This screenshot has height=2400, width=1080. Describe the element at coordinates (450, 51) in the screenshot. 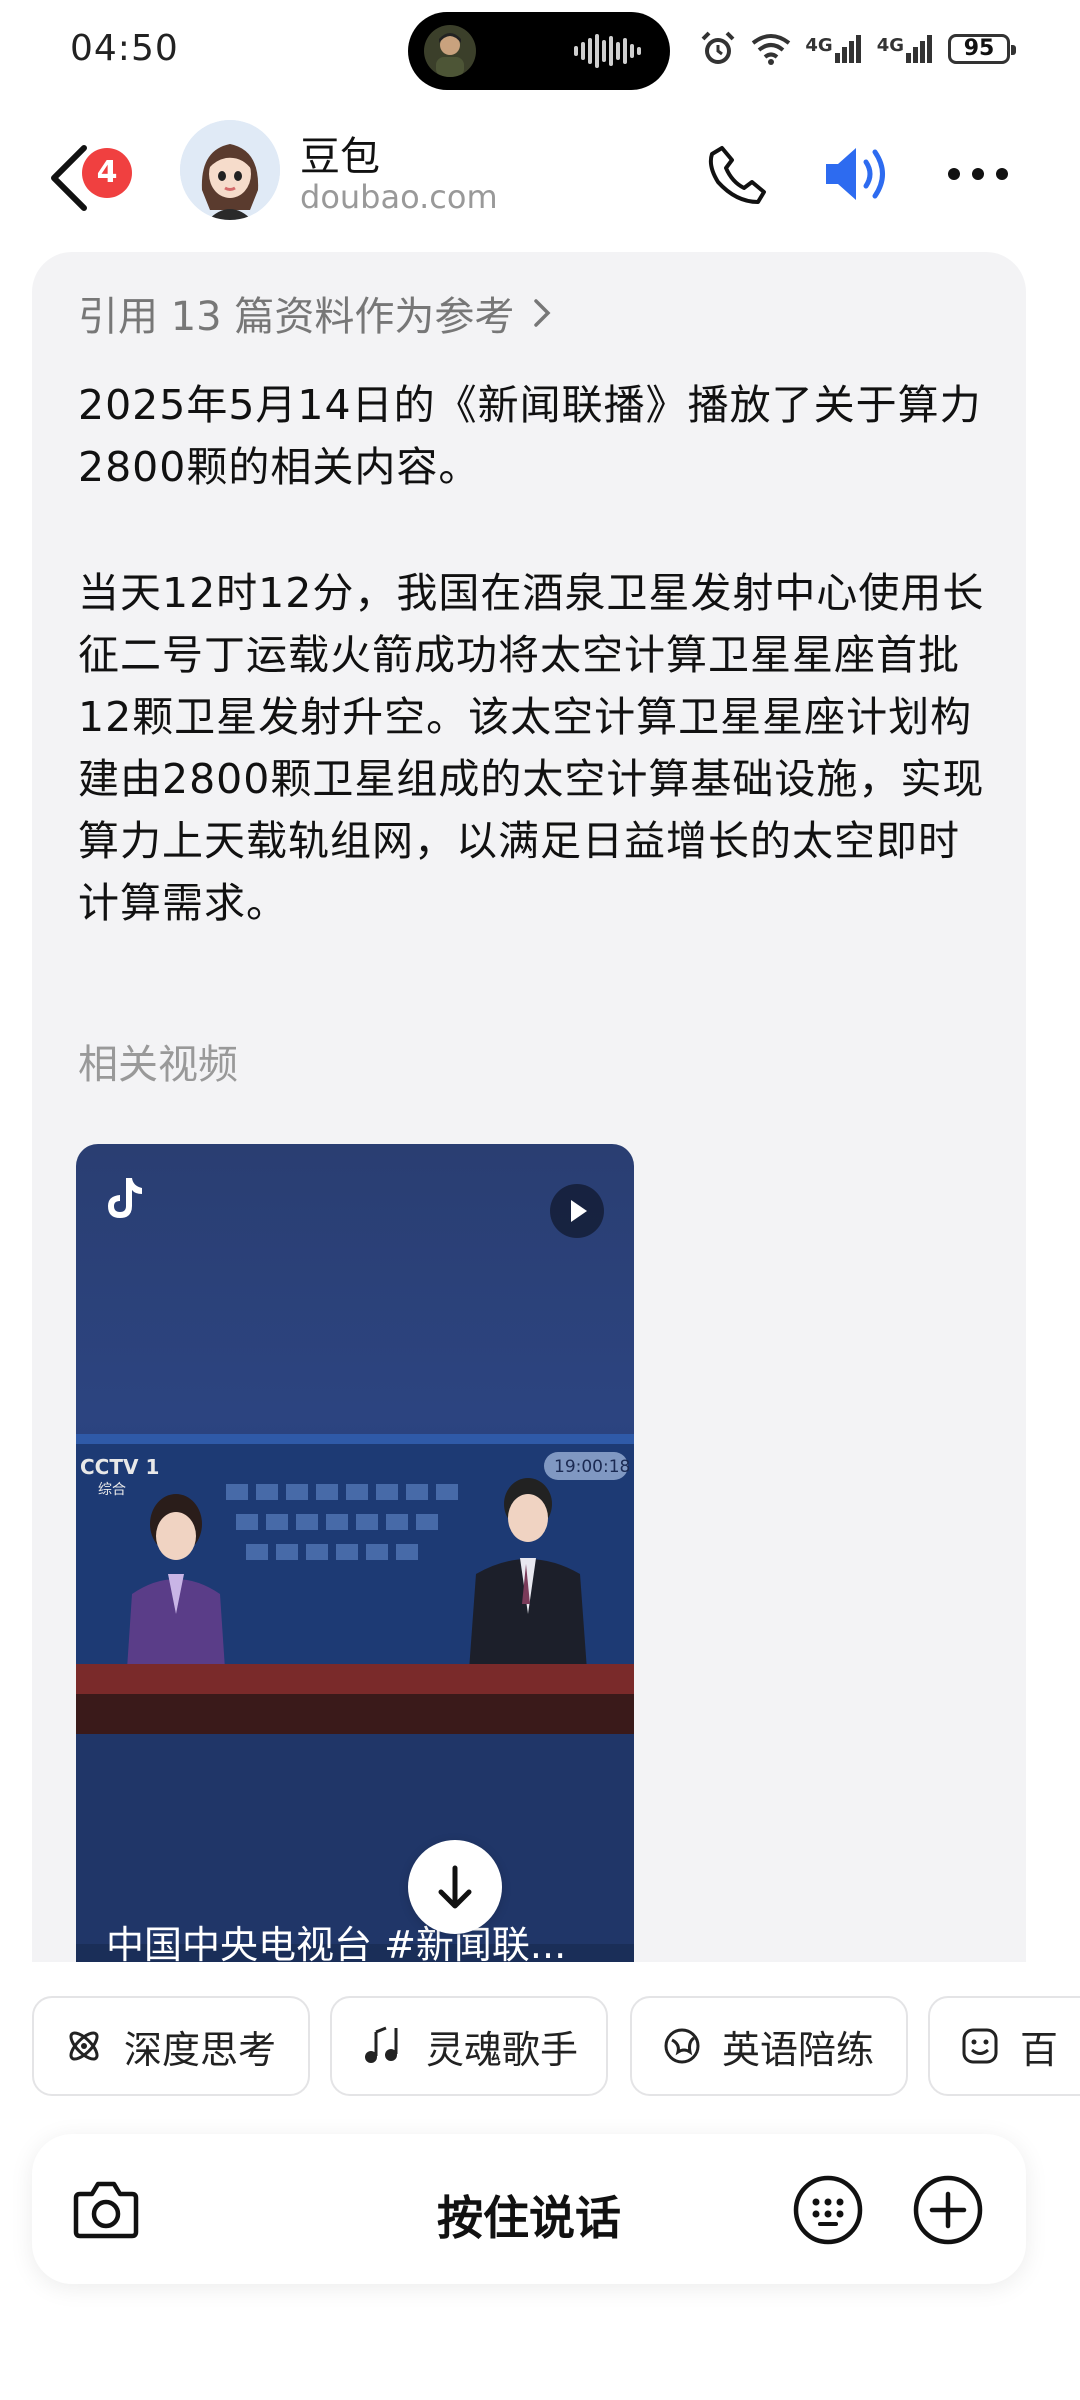

I see `island-avatar` at that location.